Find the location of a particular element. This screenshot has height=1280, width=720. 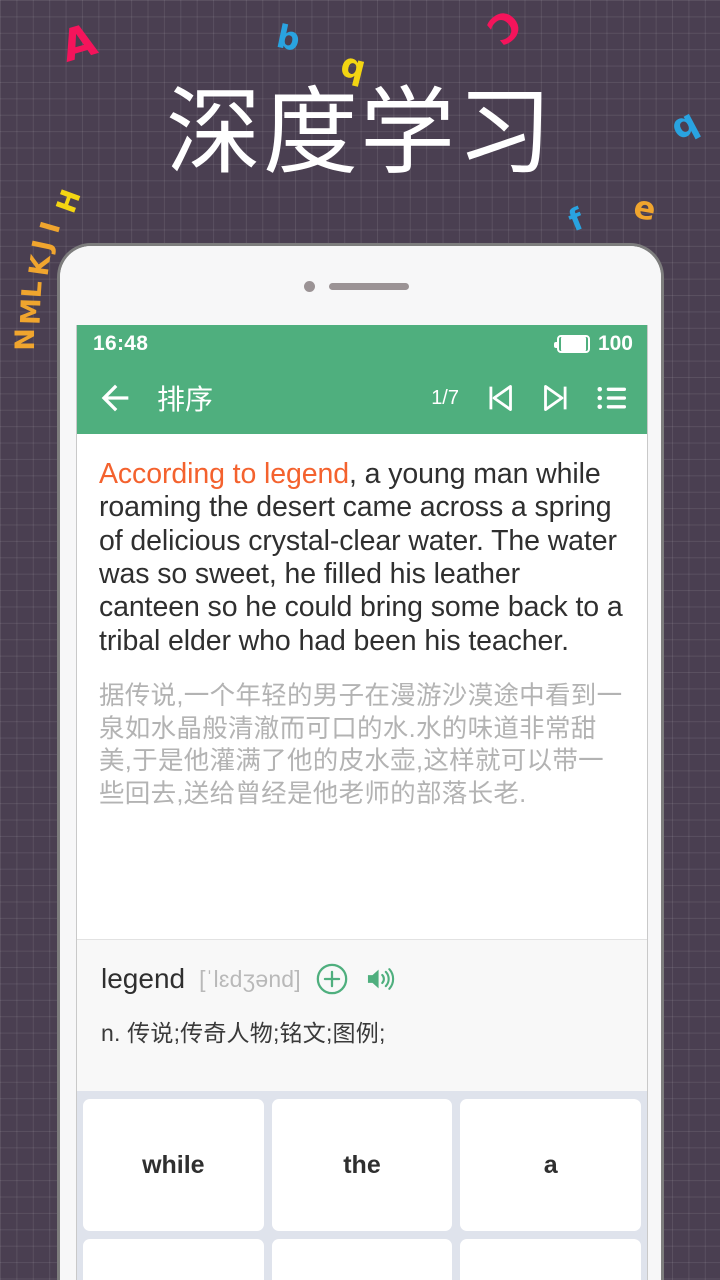

decorative-arc-letter-l: L is located at coordinates (32, 289).